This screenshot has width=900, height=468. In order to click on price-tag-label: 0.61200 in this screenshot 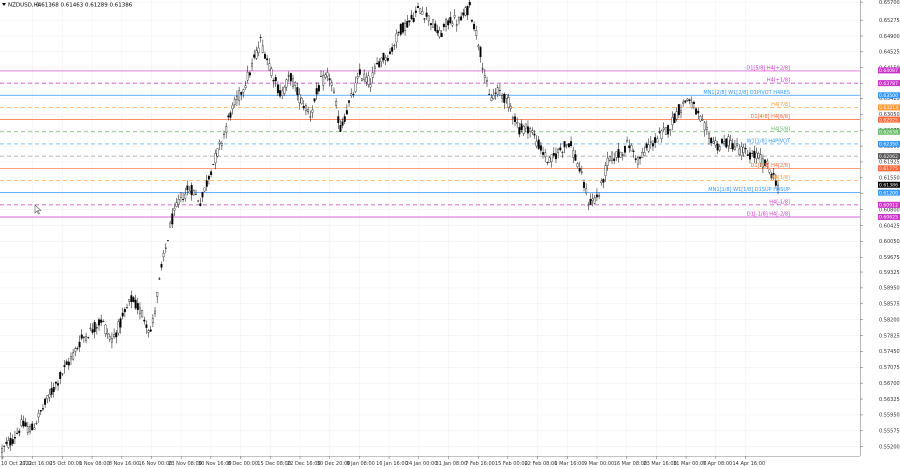, I will do `click(888, 193)`.